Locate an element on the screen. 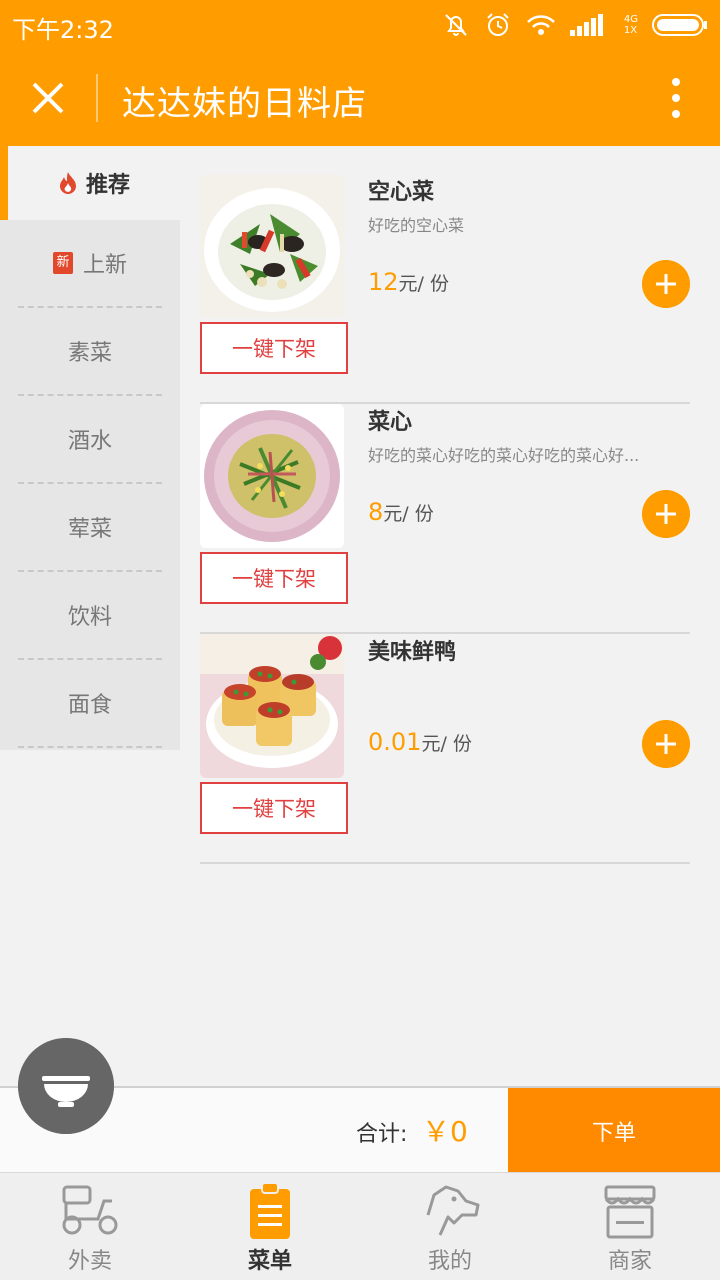 The image size is (720, 1280). status-time: 下午2:32 is located at coordinates (63, 30).